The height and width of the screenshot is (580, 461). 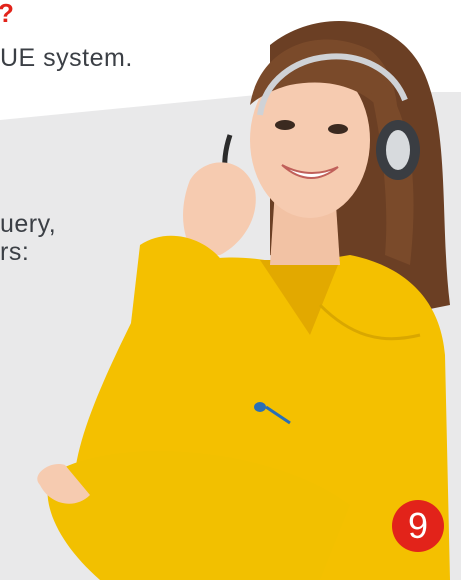 What do you see at coordinates (10, 12) in the screenshot?
I see `top-heading-fragment: ?` at bounding box center [10, 12].